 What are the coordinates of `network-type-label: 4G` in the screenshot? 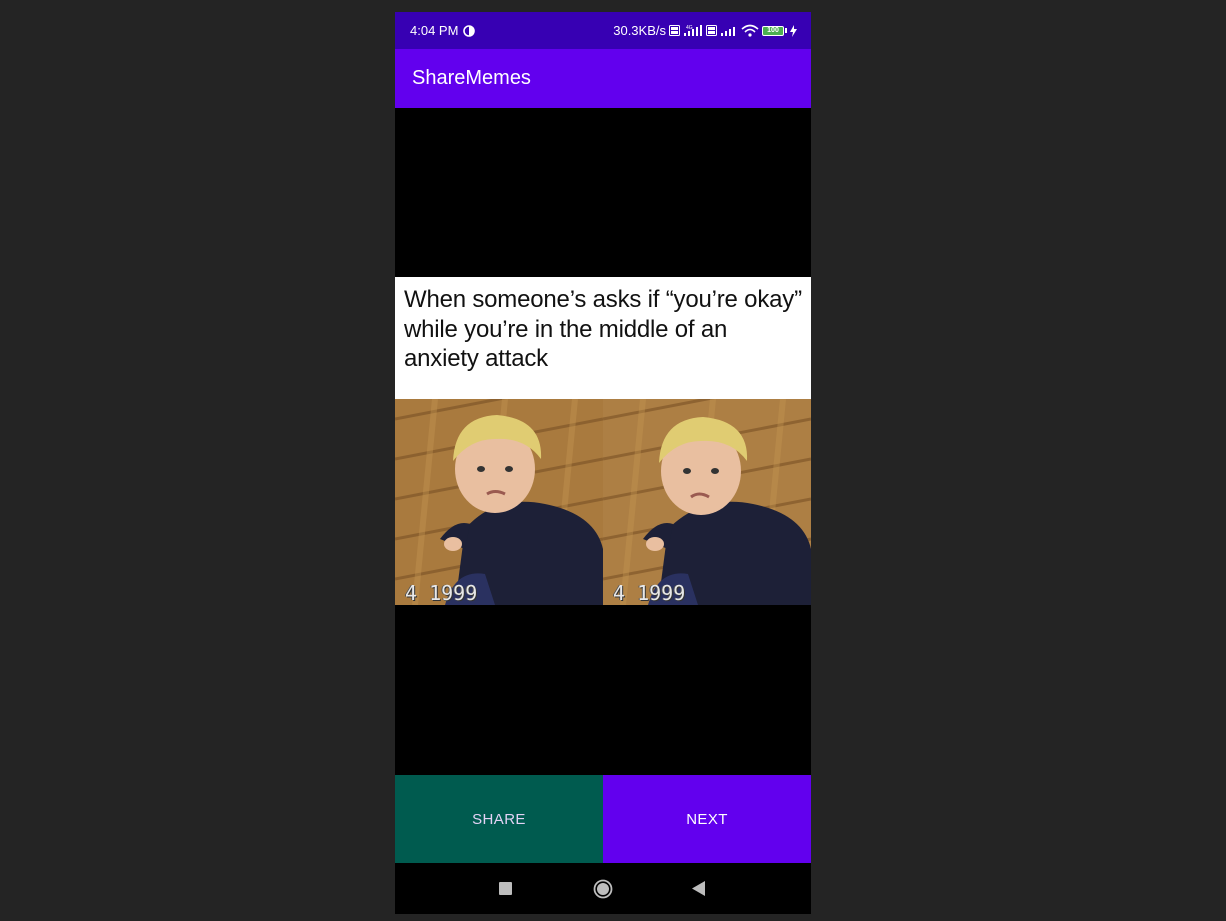 It's located at (689, 28).